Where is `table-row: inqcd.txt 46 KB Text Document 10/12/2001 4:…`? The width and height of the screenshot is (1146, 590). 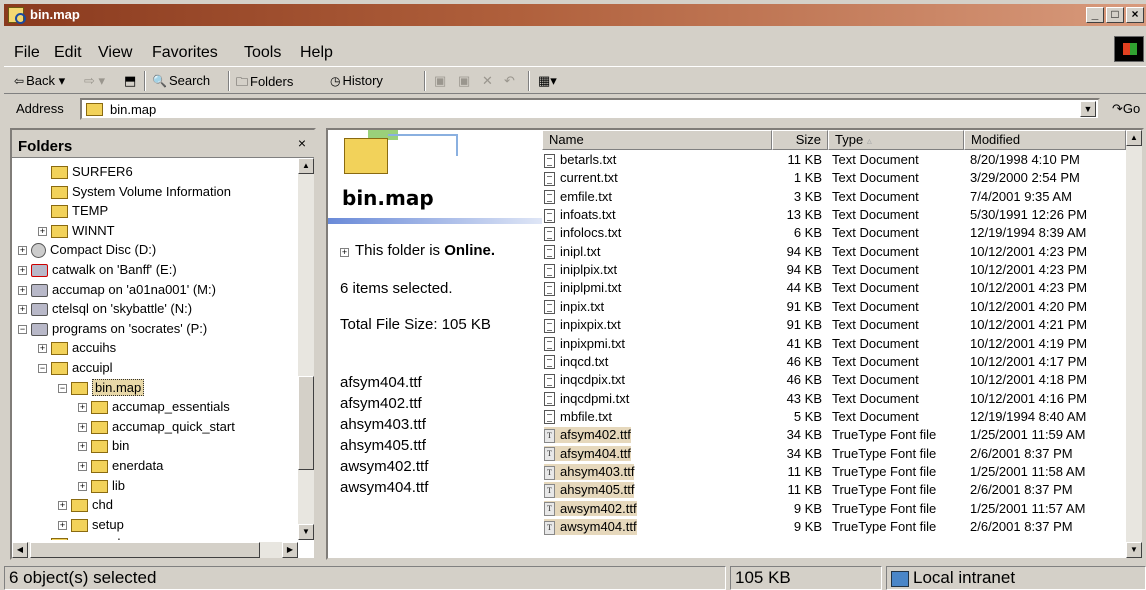
table-row: inqcd.txt 46 KB Text Document 10/12/2001 4:… is located at coordinates (834, 362).